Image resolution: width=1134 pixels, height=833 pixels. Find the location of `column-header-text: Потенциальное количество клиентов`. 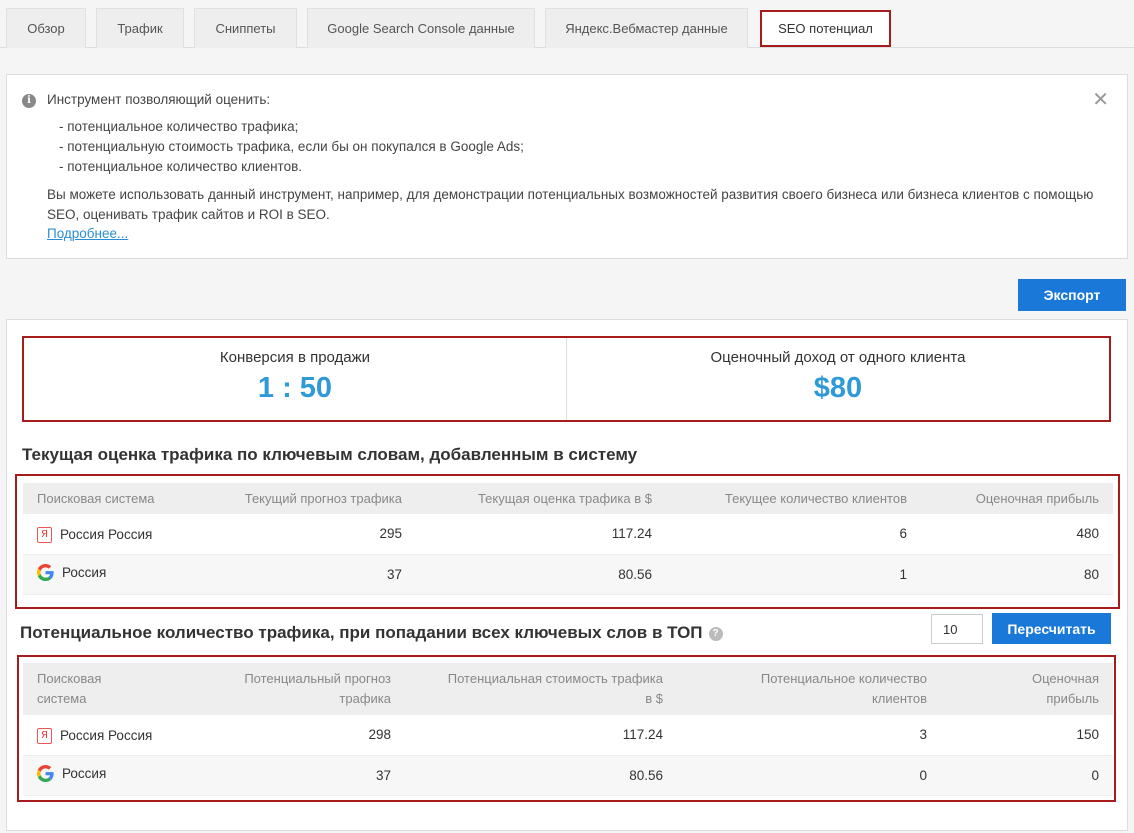

column-header-text: Потенциальное количество клиентов is located at coordinates (843, 688).